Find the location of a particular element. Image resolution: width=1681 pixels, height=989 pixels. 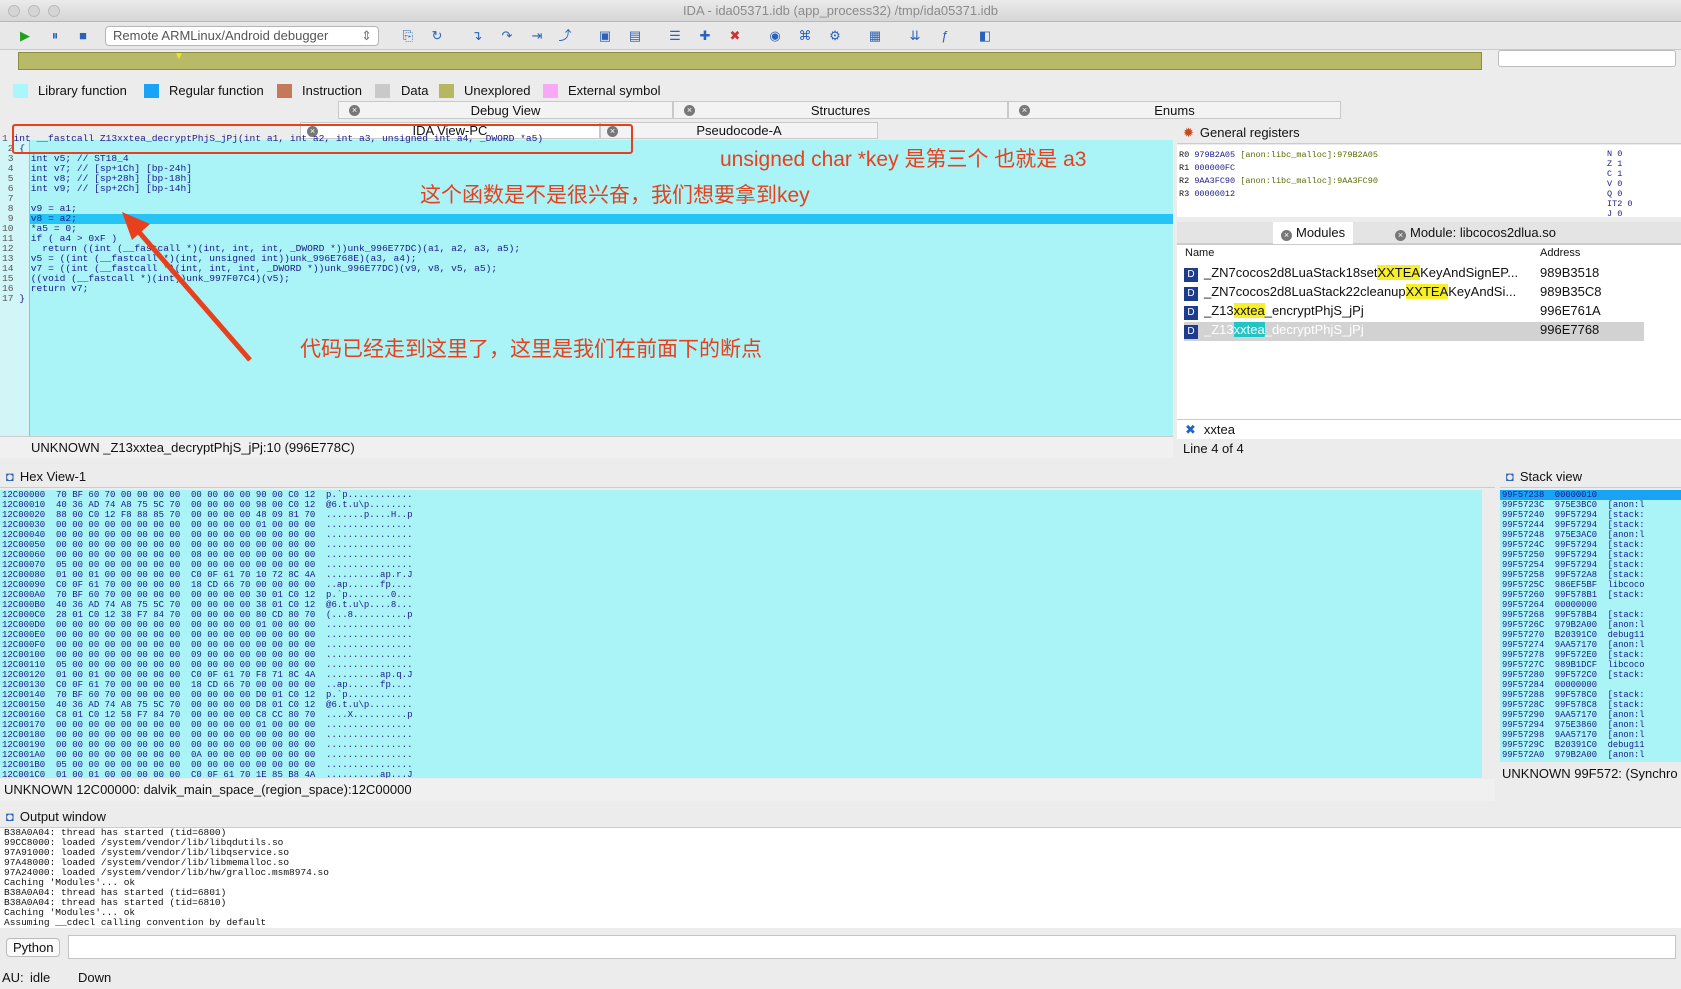

status-bar: AU: idle Down is located at coordinates (840, 977).